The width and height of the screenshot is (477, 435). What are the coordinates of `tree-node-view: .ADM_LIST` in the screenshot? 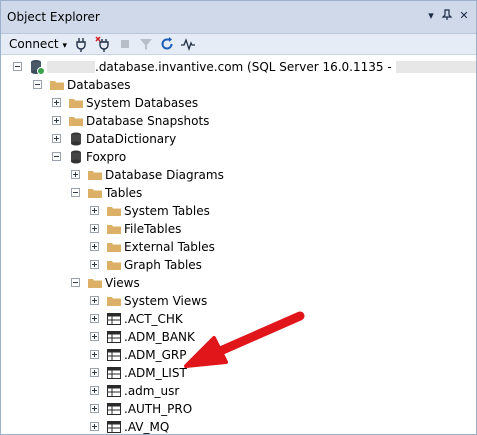 It's located at (240, 373).